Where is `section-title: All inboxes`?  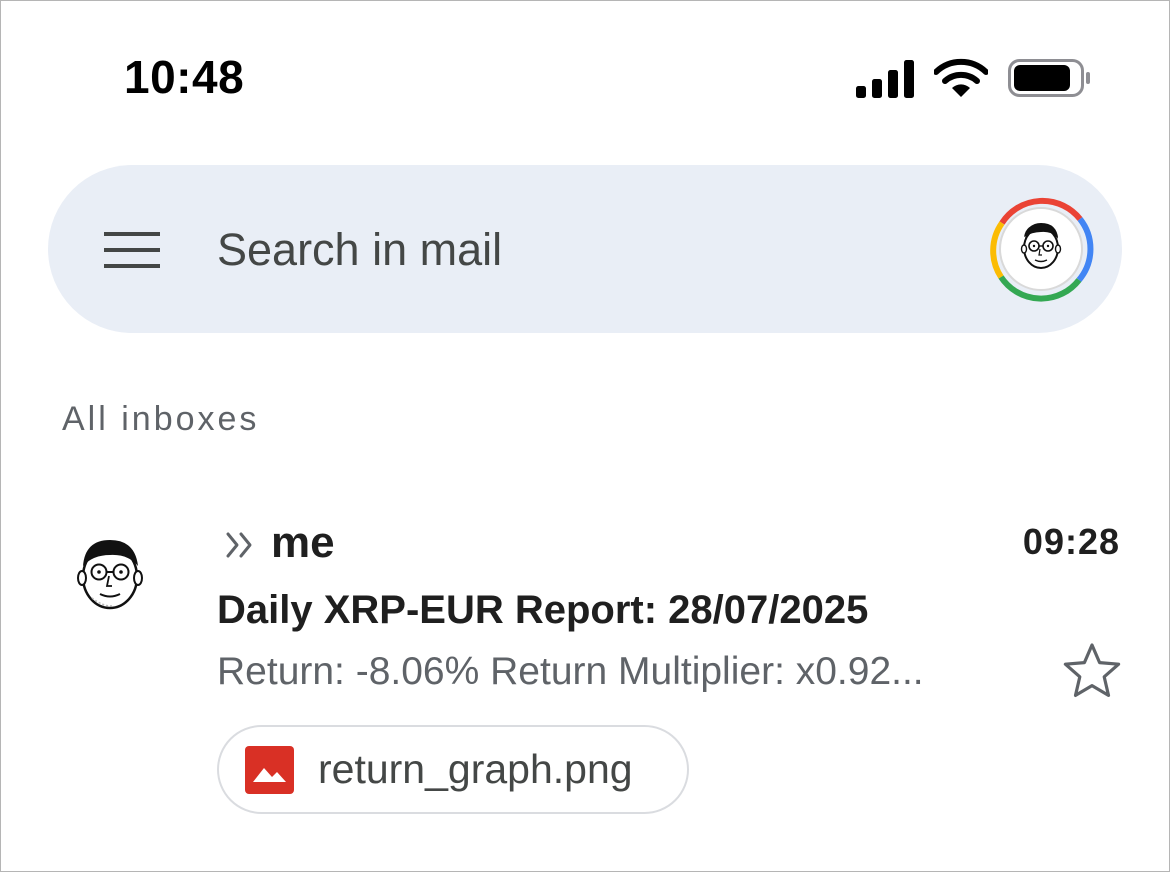 section-title: All inboxes is located at coordinates (161, 419).